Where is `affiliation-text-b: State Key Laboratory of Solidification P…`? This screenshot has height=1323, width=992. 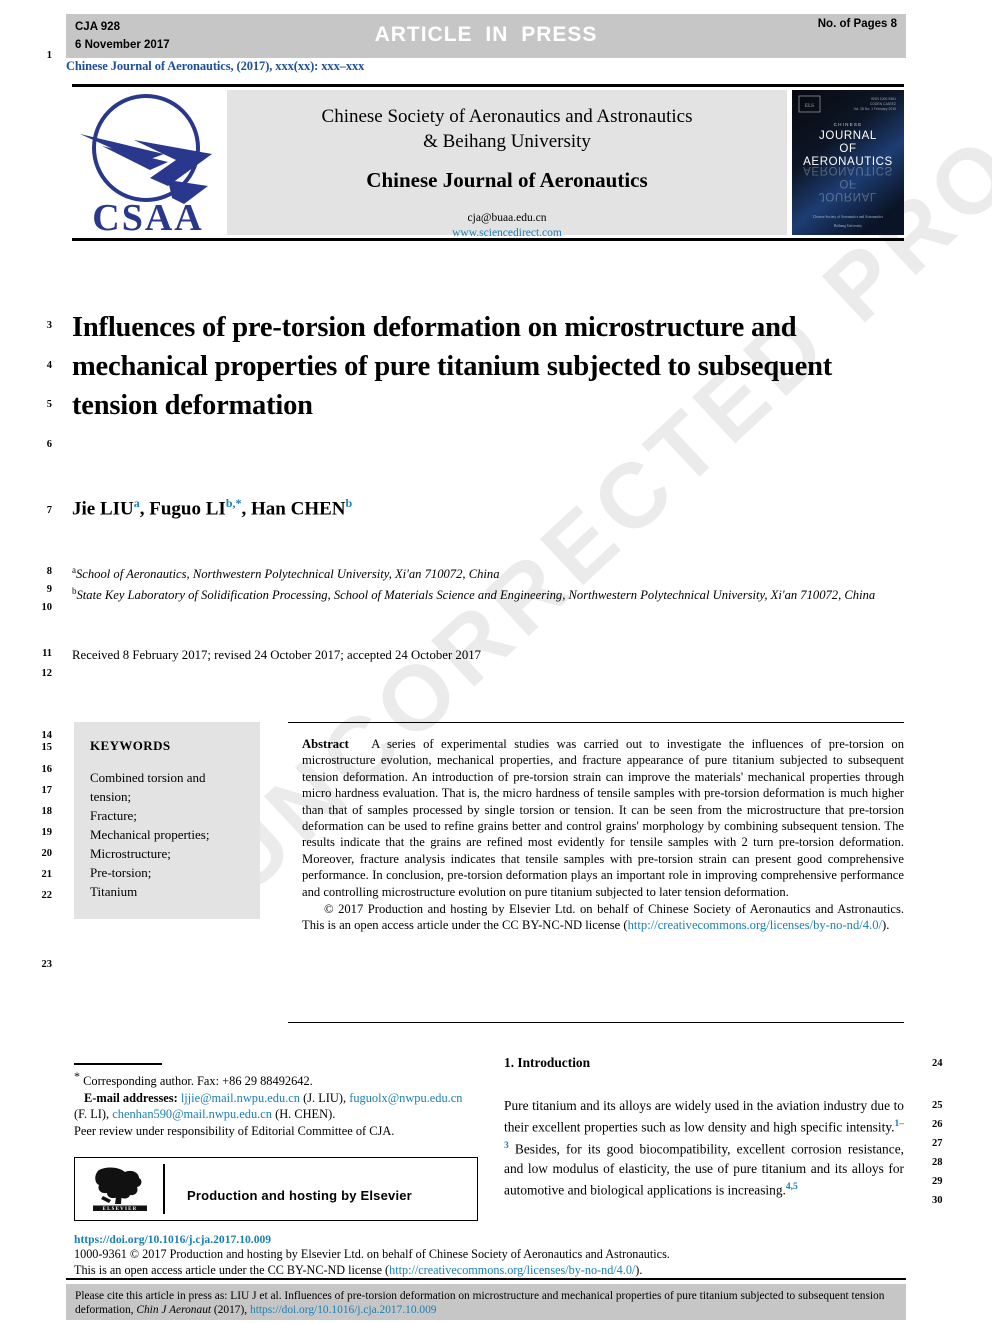 affiliation-text-b: State Key Laboratory of Solidification P… is located at coordinates (476, 595).